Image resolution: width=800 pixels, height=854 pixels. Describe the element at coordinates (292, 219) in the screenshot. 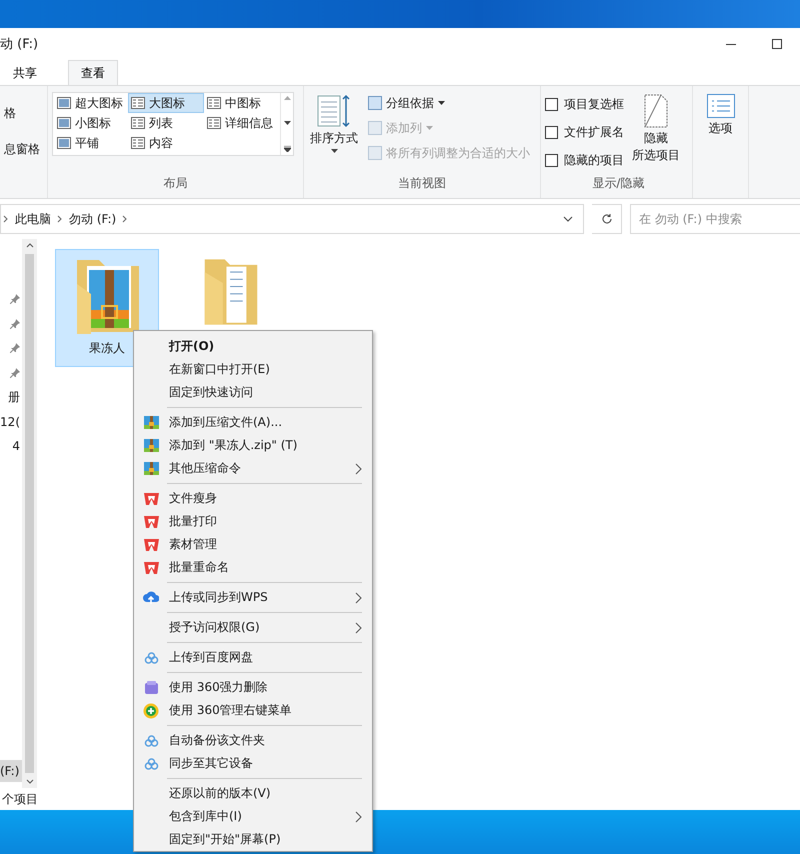

I see `address-bar: 此电脑 勿动 (F:)` at that location.